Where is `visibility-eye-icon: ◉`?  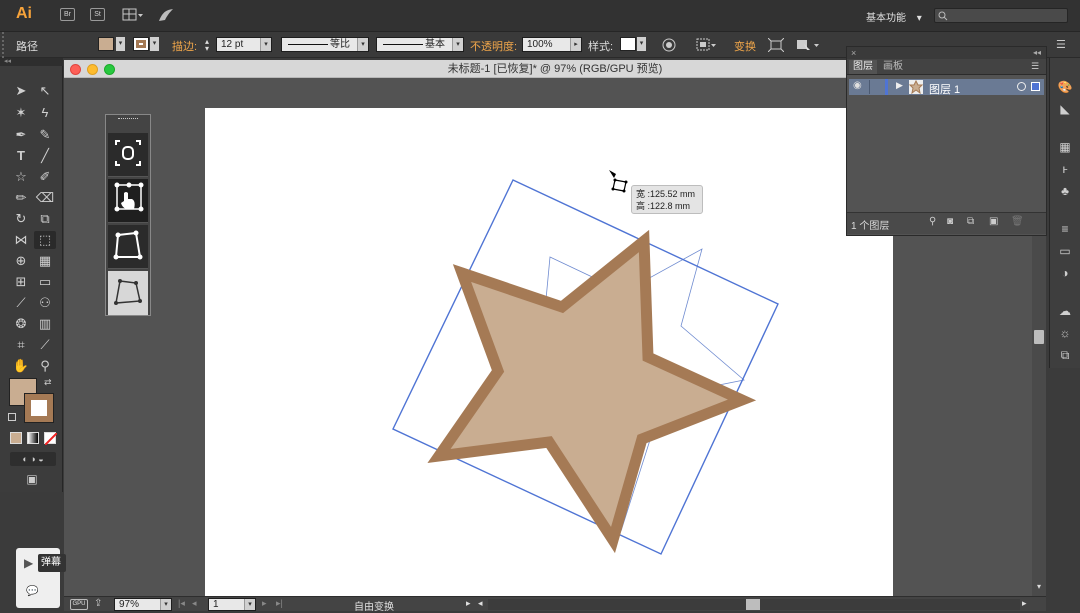 visibility-eye-icon: ◉ is located at coordinates (857, 85).